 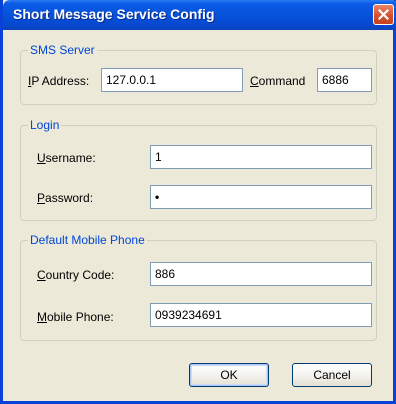 What do you see at coordinates (45, 125) in the screenshot?
I see `login-legend: Login` at bounding box center [45, 125].